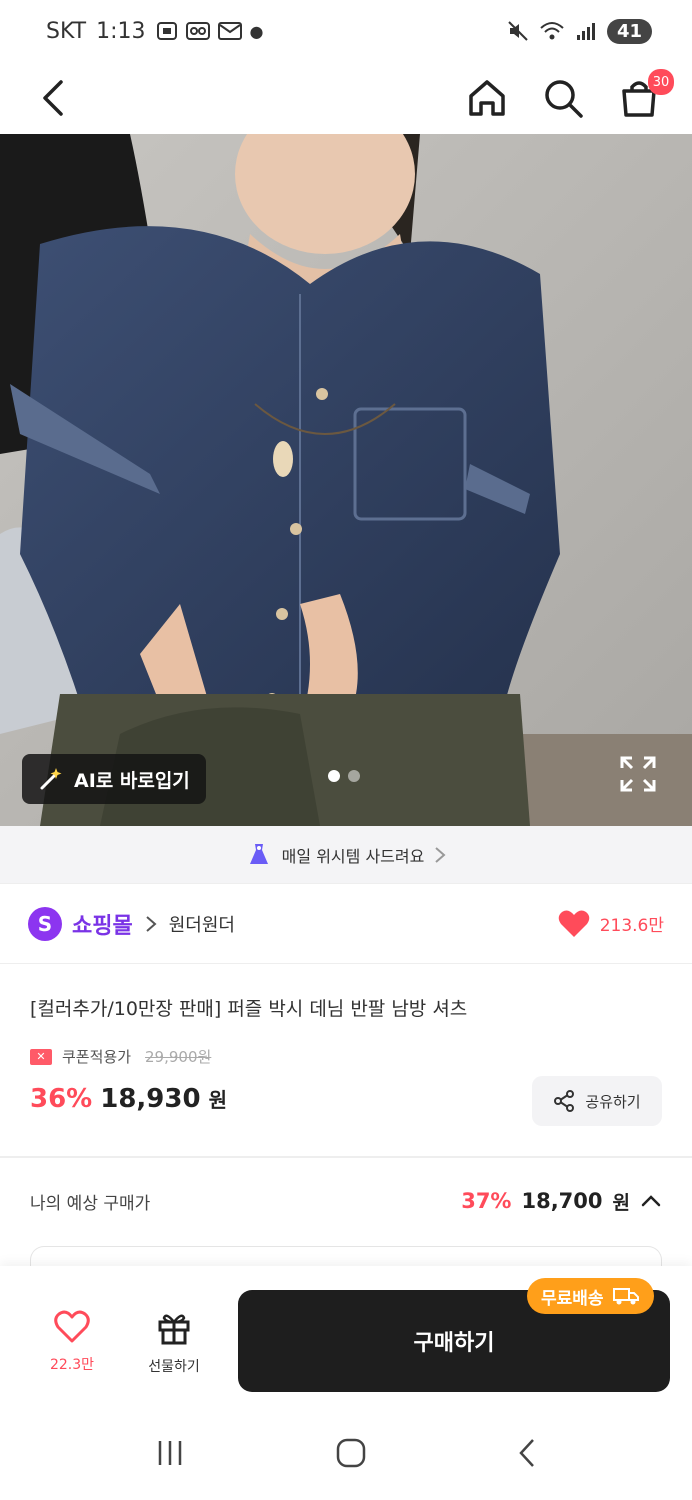 The width and height of the screenshot is (692, 1500). Describe the element at coordinates (249, 1009) in the screenshot. I see `product-title: [컬러추가/10만장 판매] 퍼즐 박시 데님 반팔 남방 셔츠` at that location.